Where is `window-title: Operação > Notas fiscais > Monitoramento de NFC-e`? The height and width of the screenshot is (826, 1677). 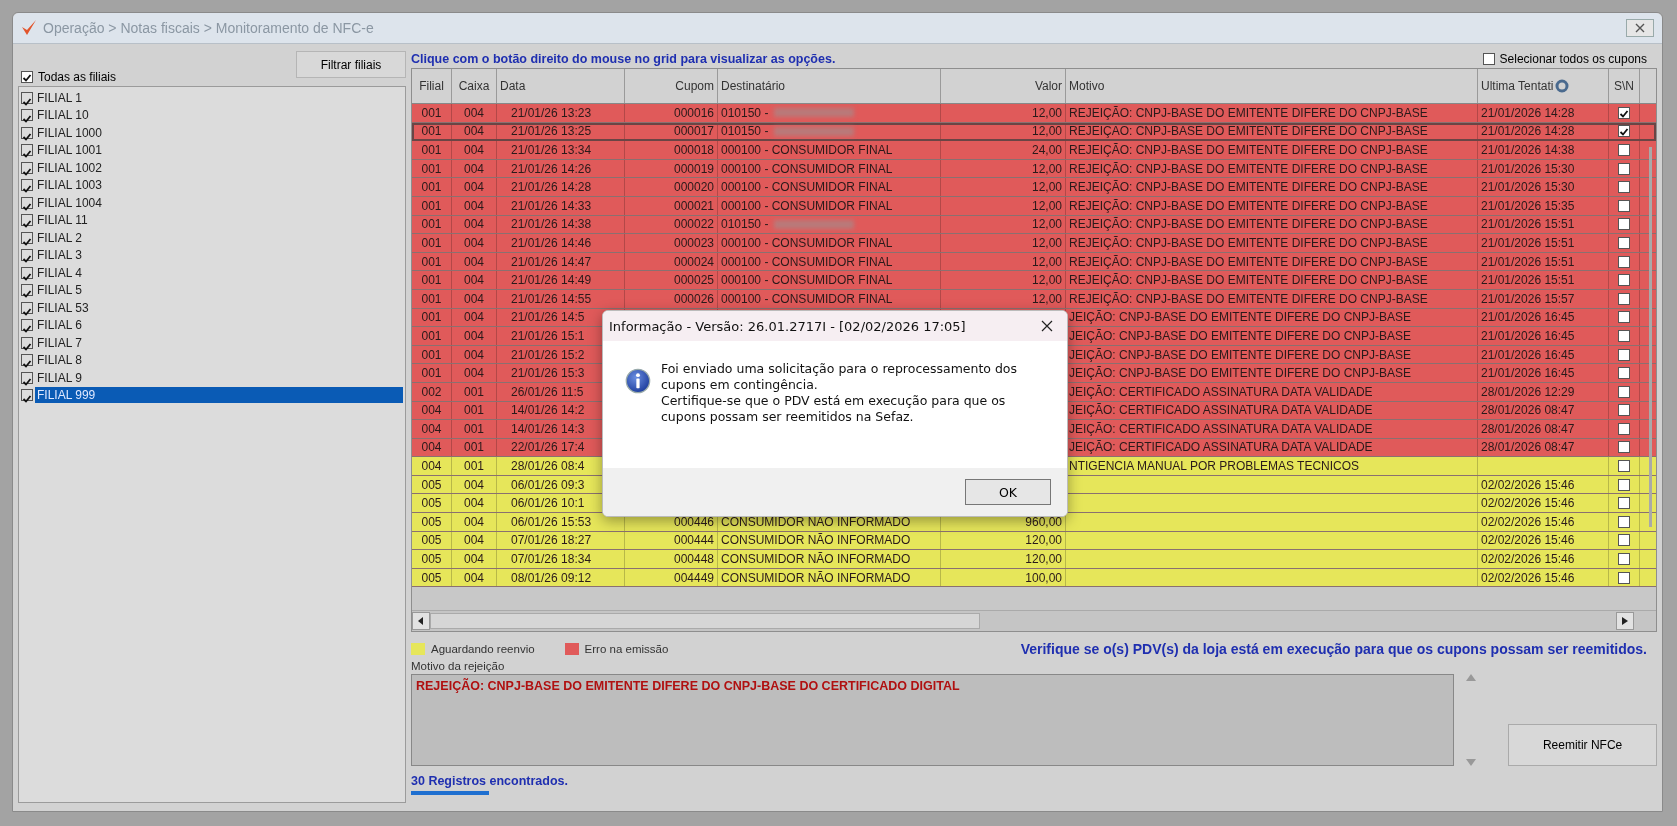
window-title: Operação > Notas fiscais > Monitoramento de NFC-e is located at coordinates (208, 28).